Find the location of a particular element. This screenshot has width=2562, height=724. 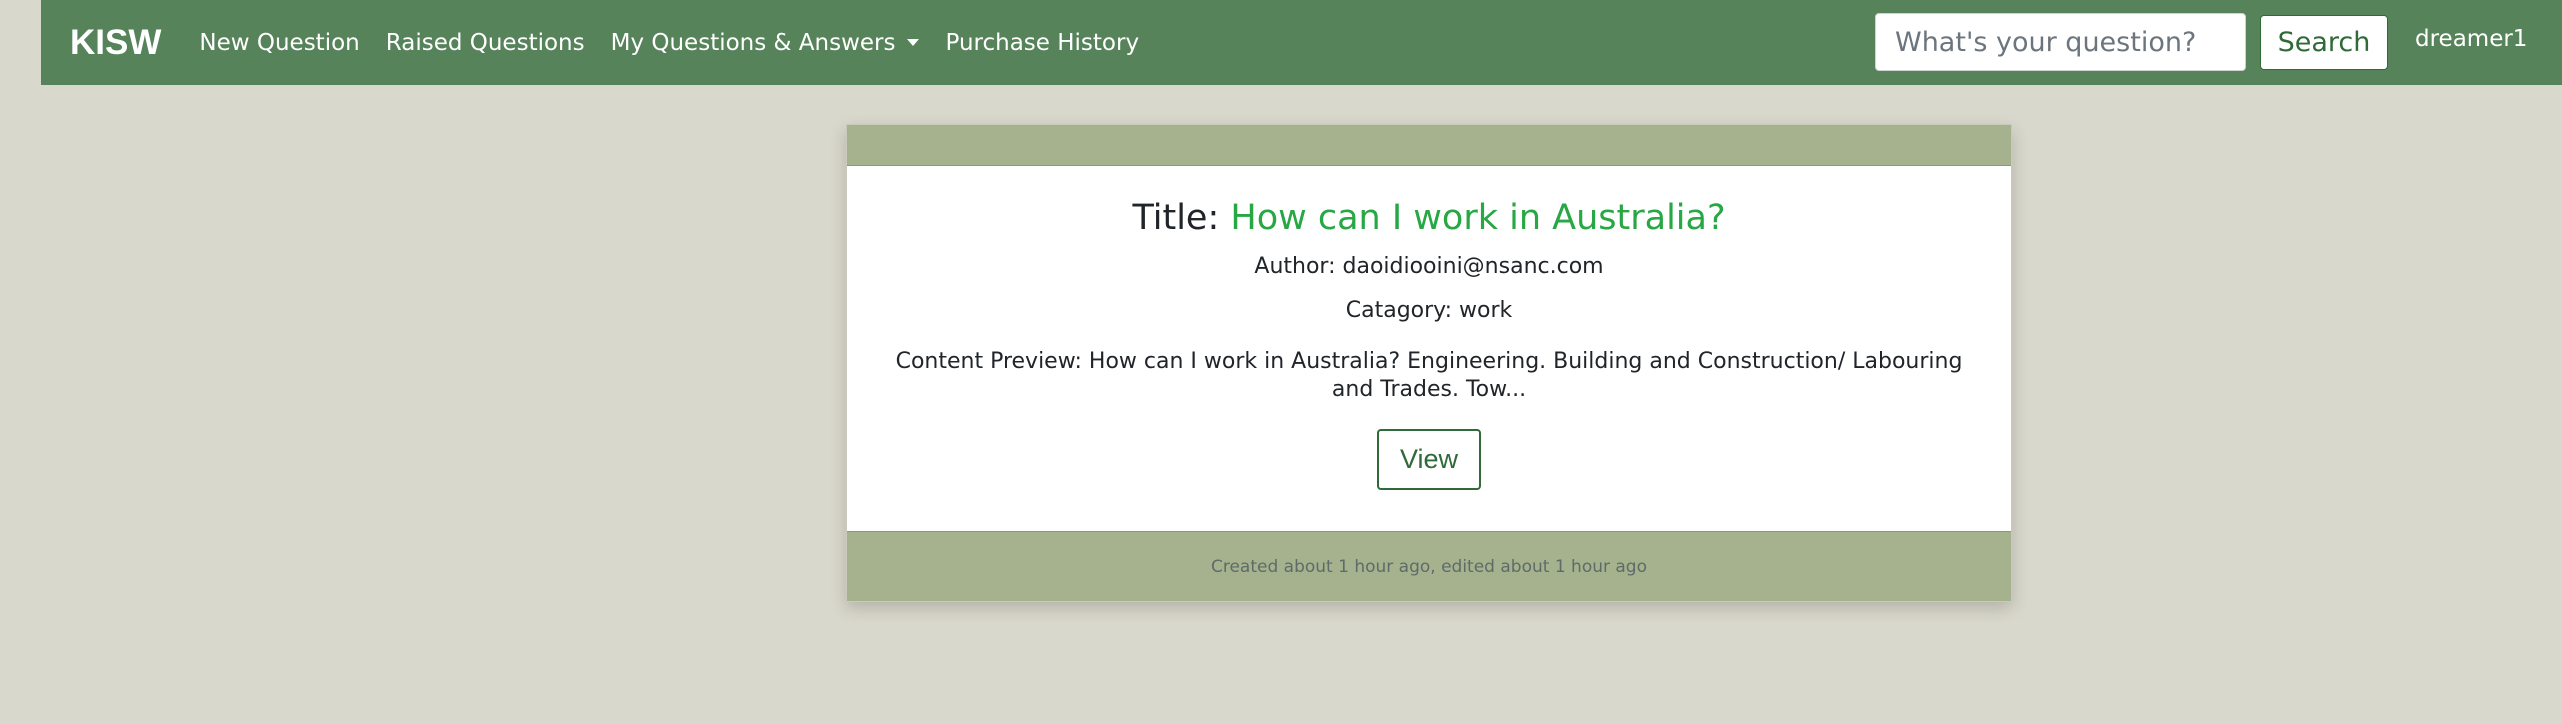

title-label: Title: is located at coordinates (1181, 218).